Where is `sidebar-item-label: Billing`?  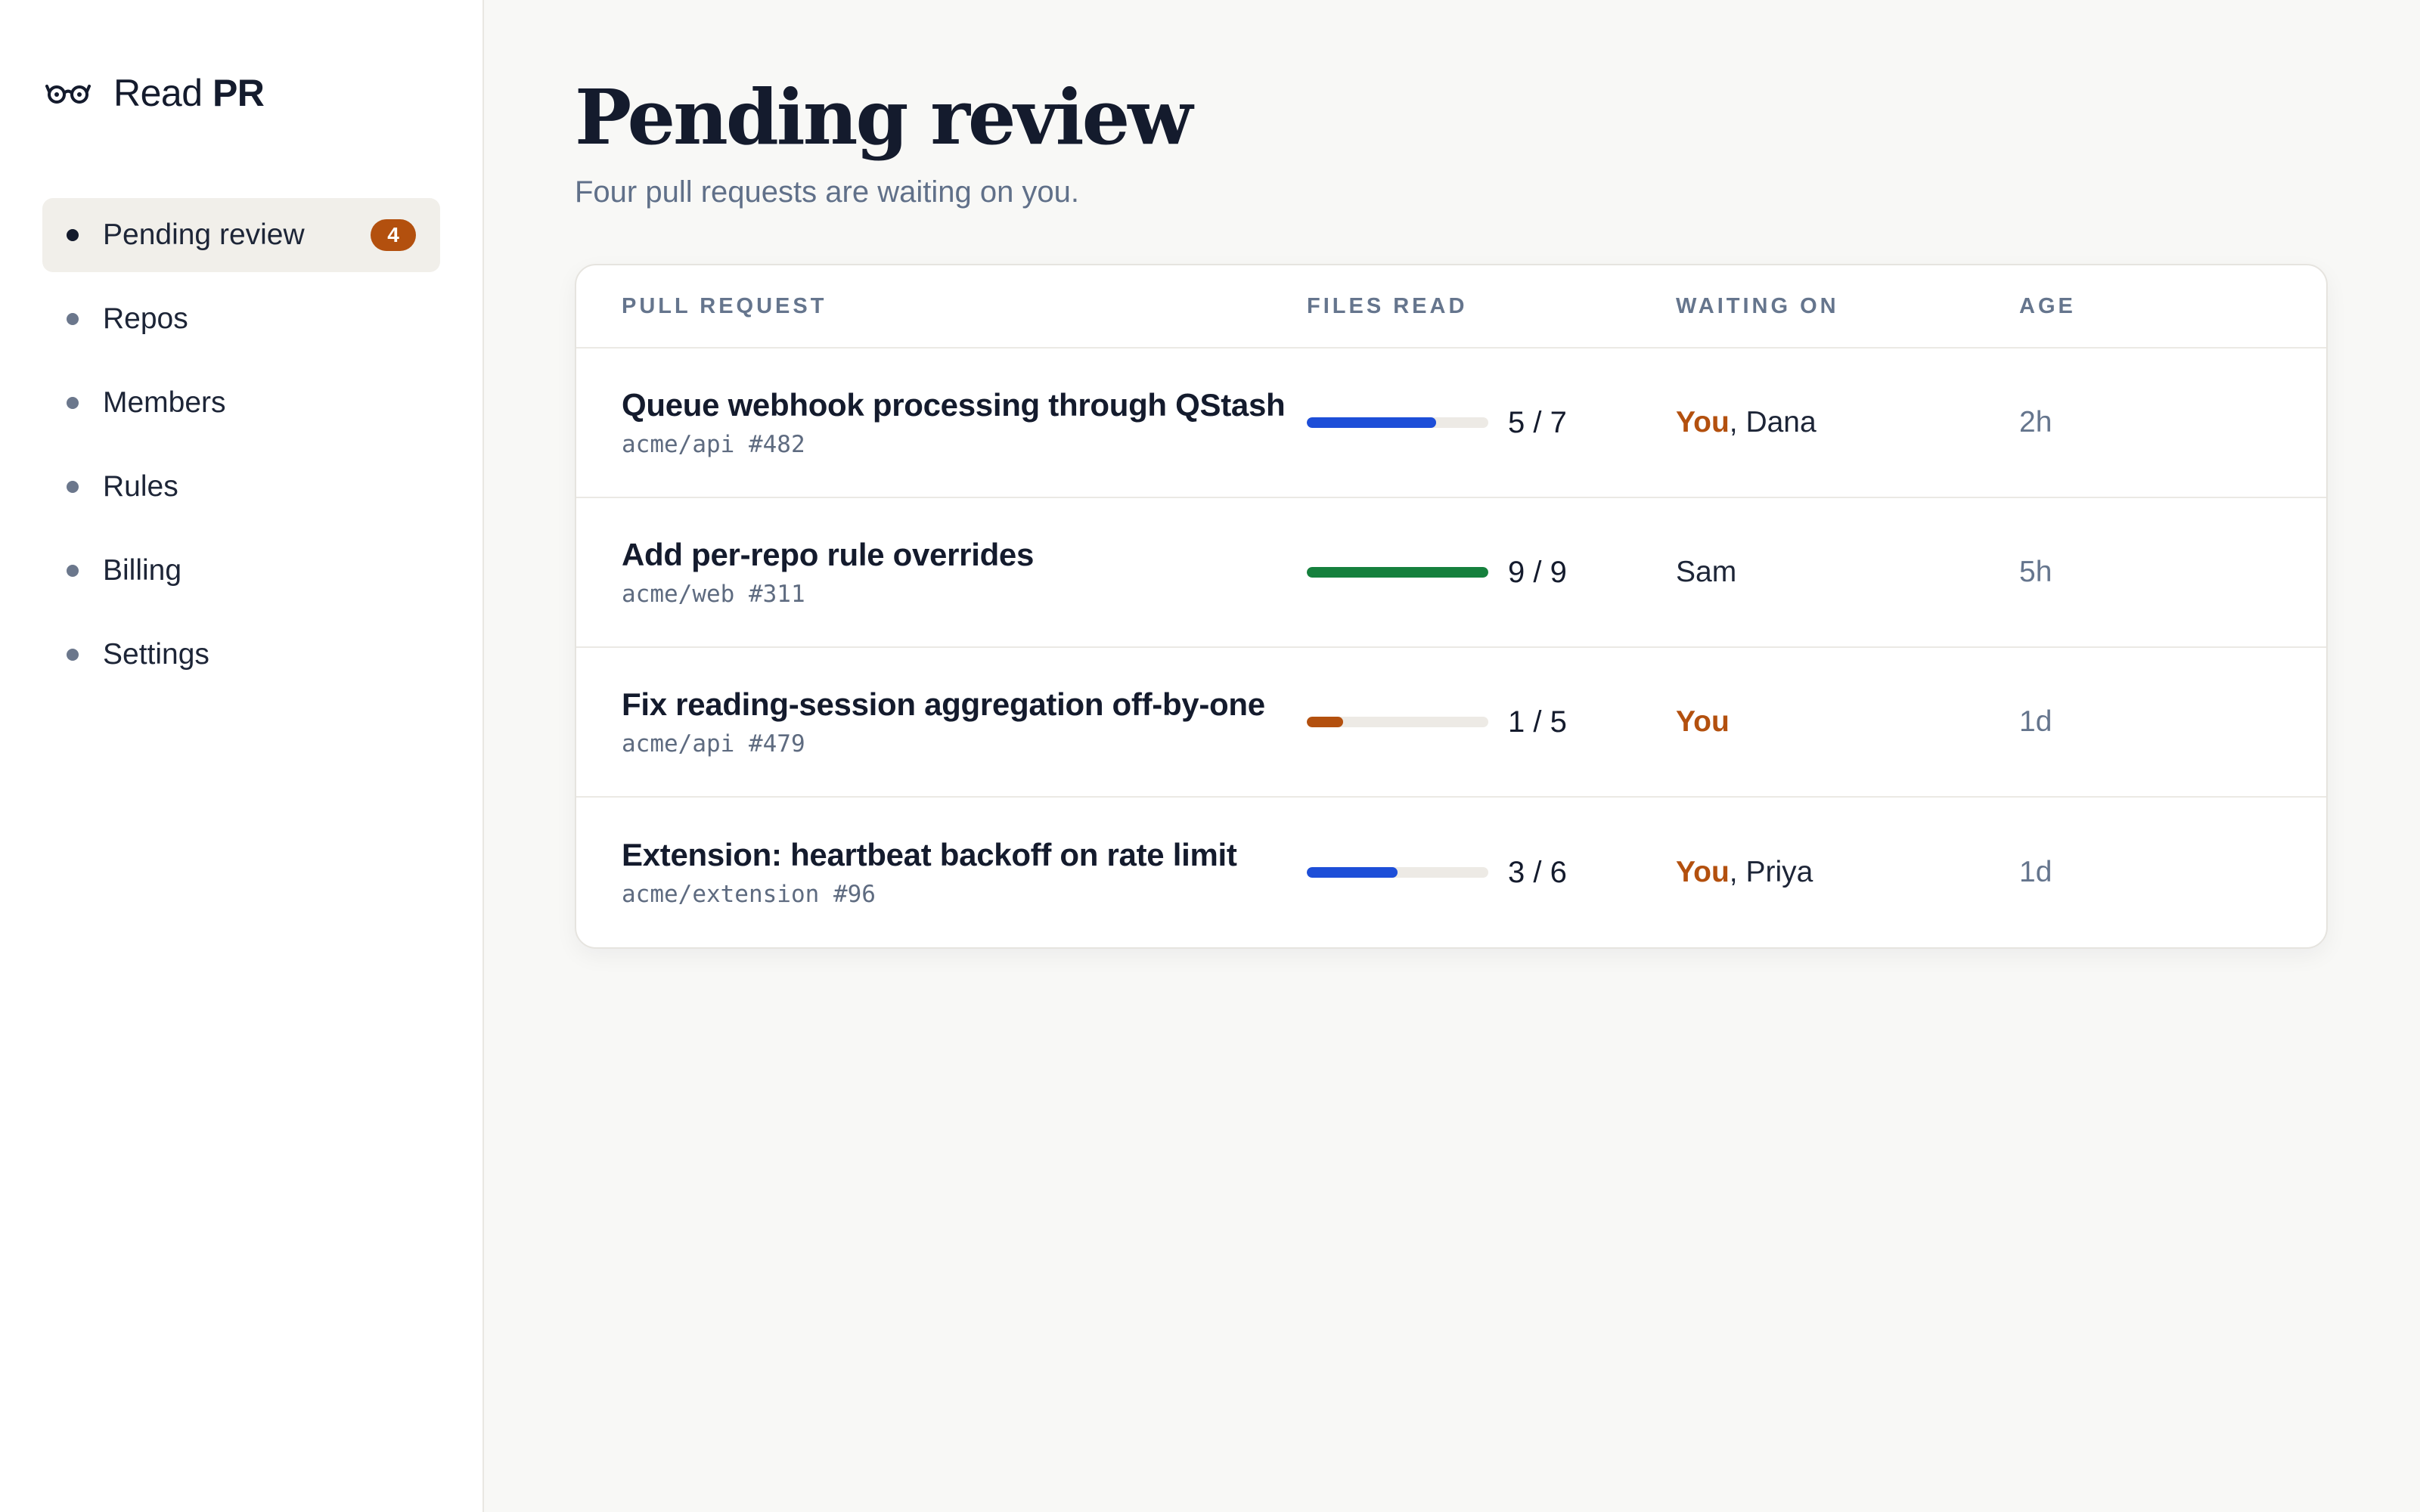
sidebar-item-label: Billing is located at coordinates (142, 570).